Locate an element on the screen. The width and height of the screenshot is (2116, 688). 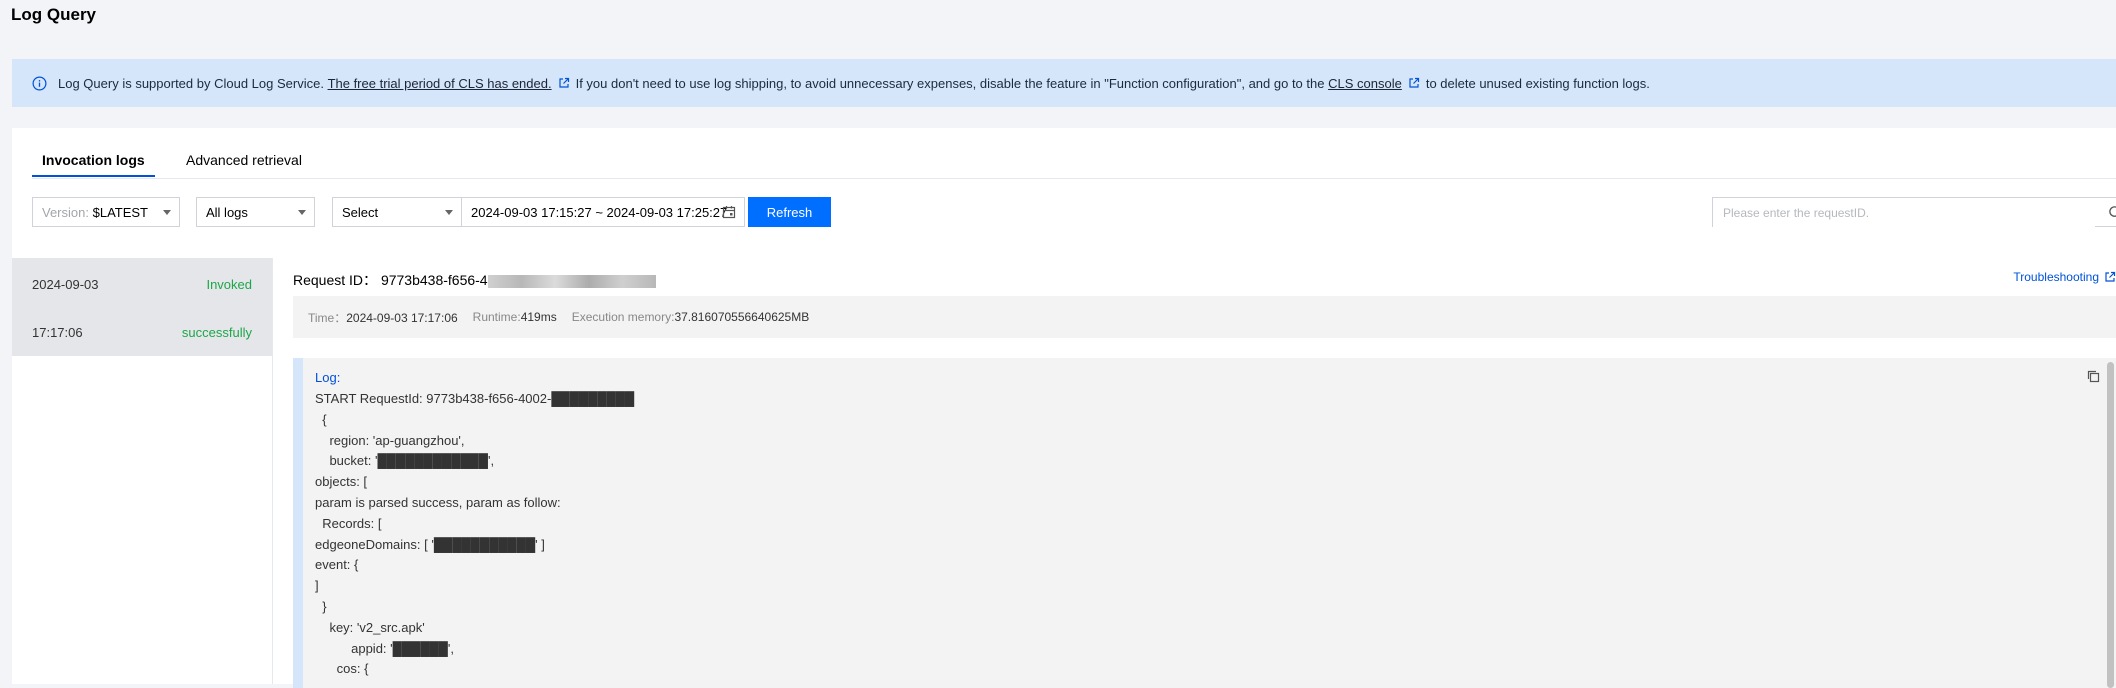
memory-label: Execution memory: is located at coordinates (623, 317).